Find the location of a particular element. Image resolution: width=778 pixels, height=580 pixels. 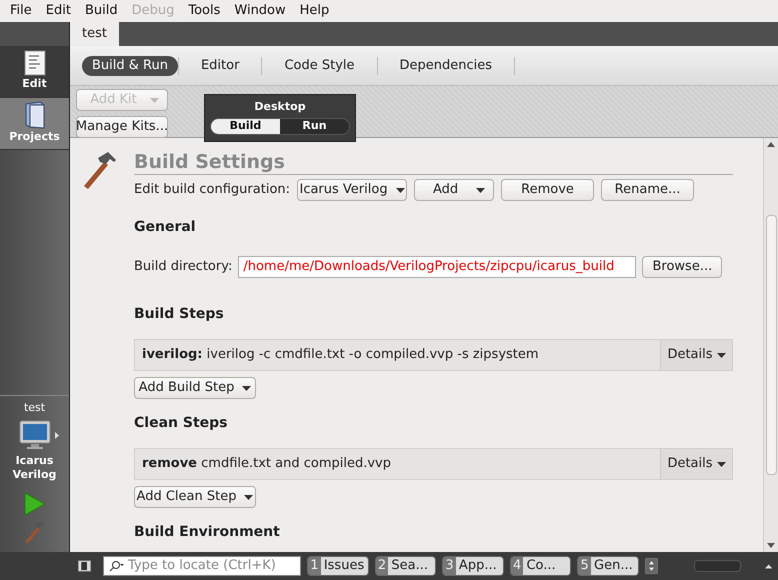

binder-icon is located at coordinates (35, 115).